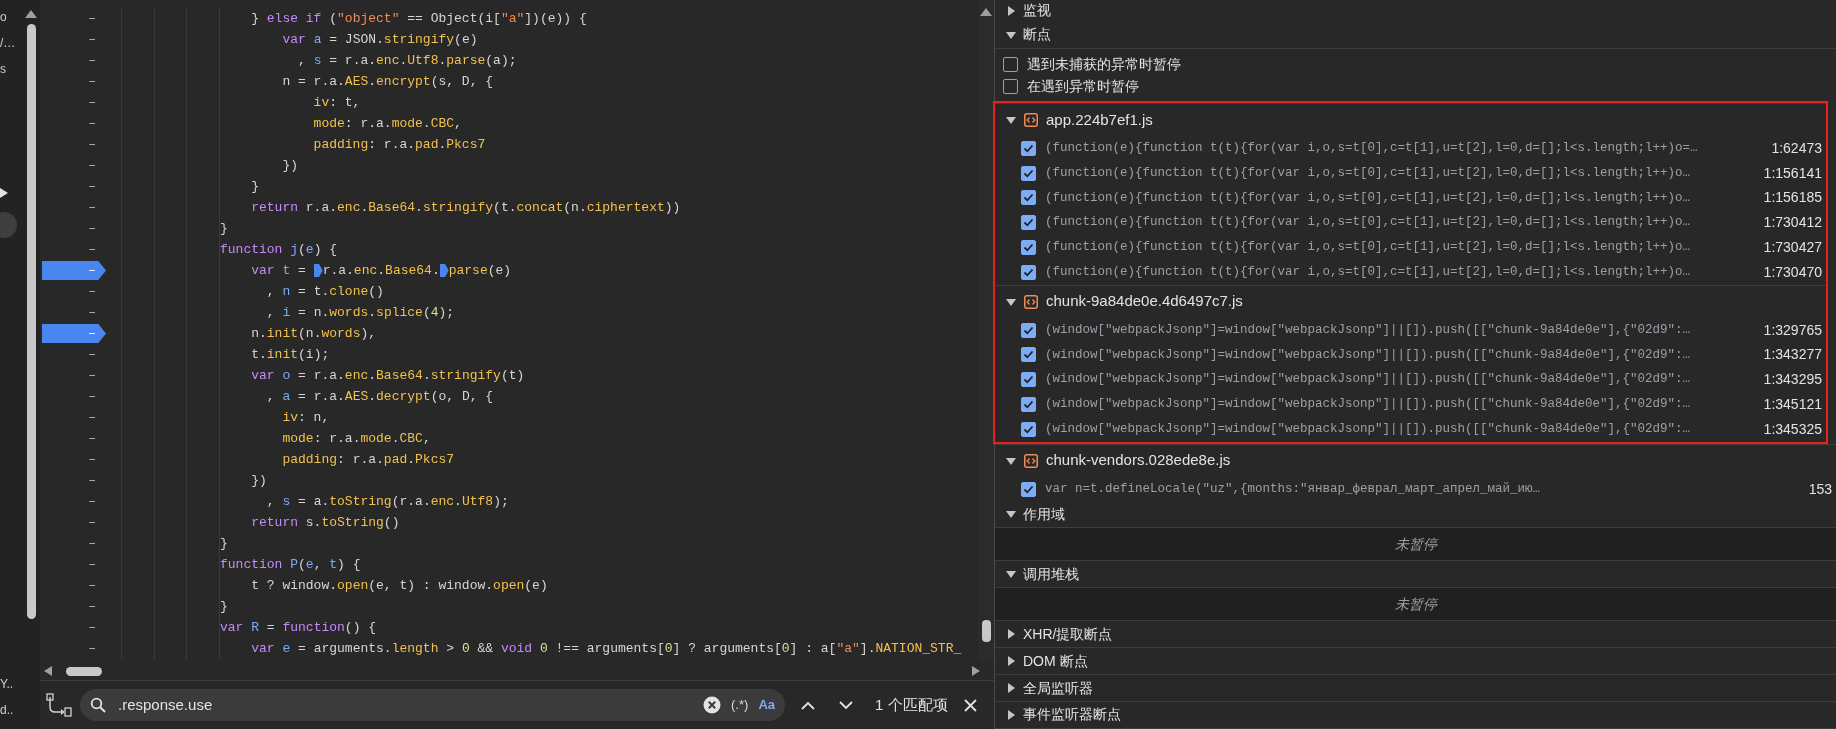  I want to click on file-header: chunk-9a84de0e.4d6497c7.js, so click(1410, 301).